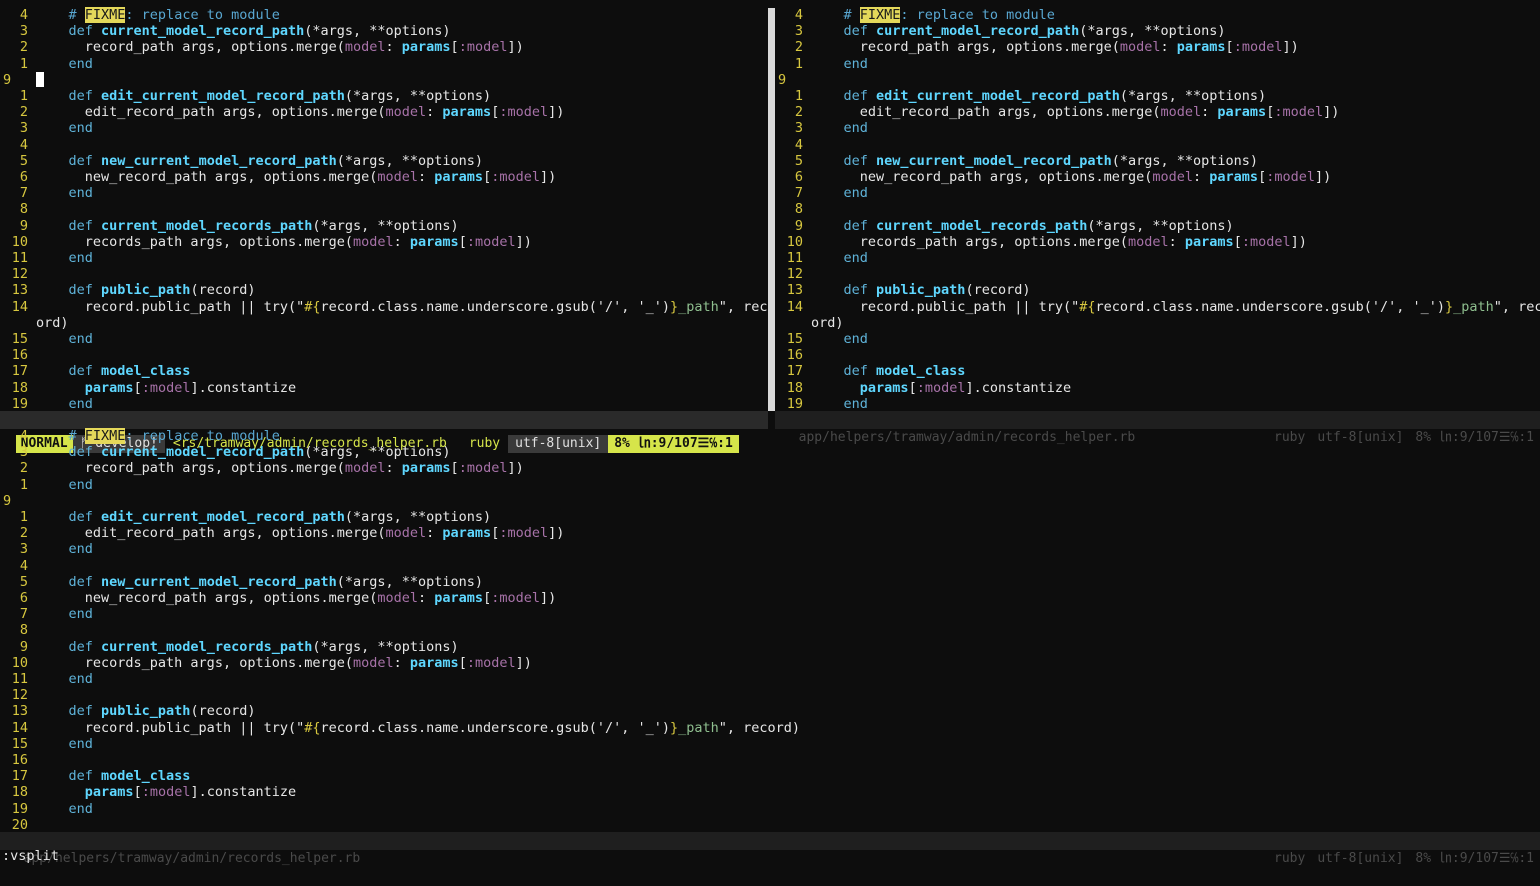 Image resolution: width=1540 pixels, height=886 pixels. Describe the element at coordinates (19, 679) in the screenshot. I see `line-number: 11` at that location.